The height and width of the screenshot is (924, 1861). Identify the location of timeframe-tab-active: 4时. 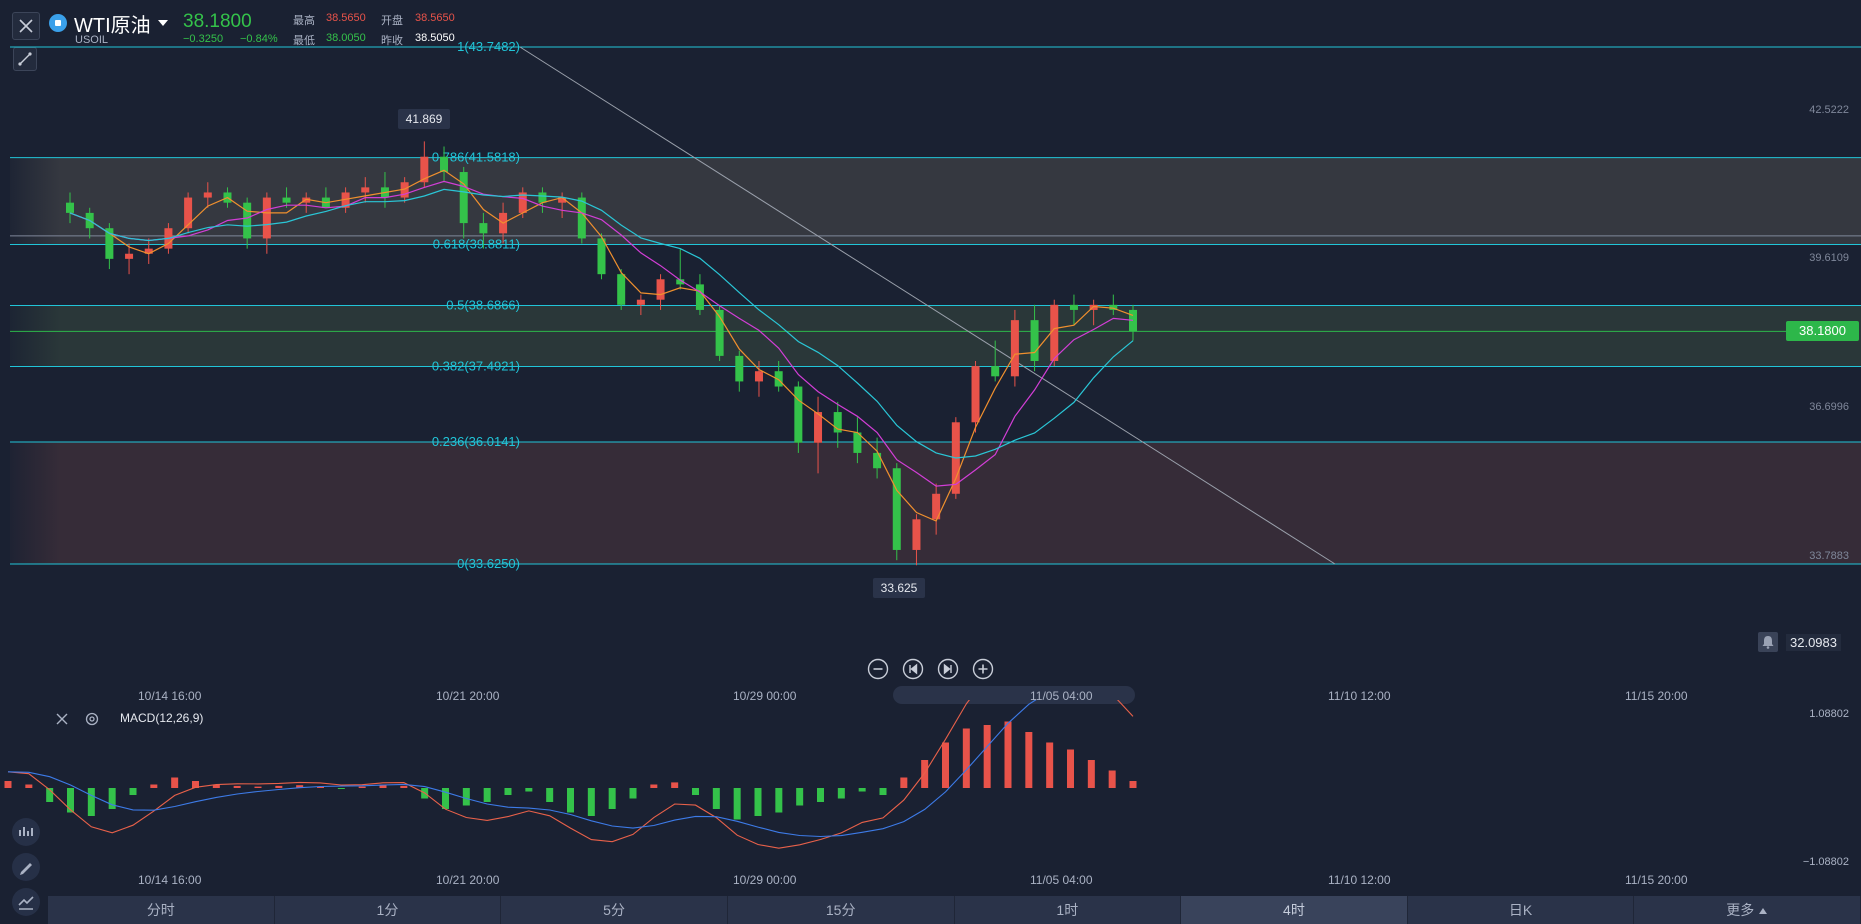
(1294, 910).